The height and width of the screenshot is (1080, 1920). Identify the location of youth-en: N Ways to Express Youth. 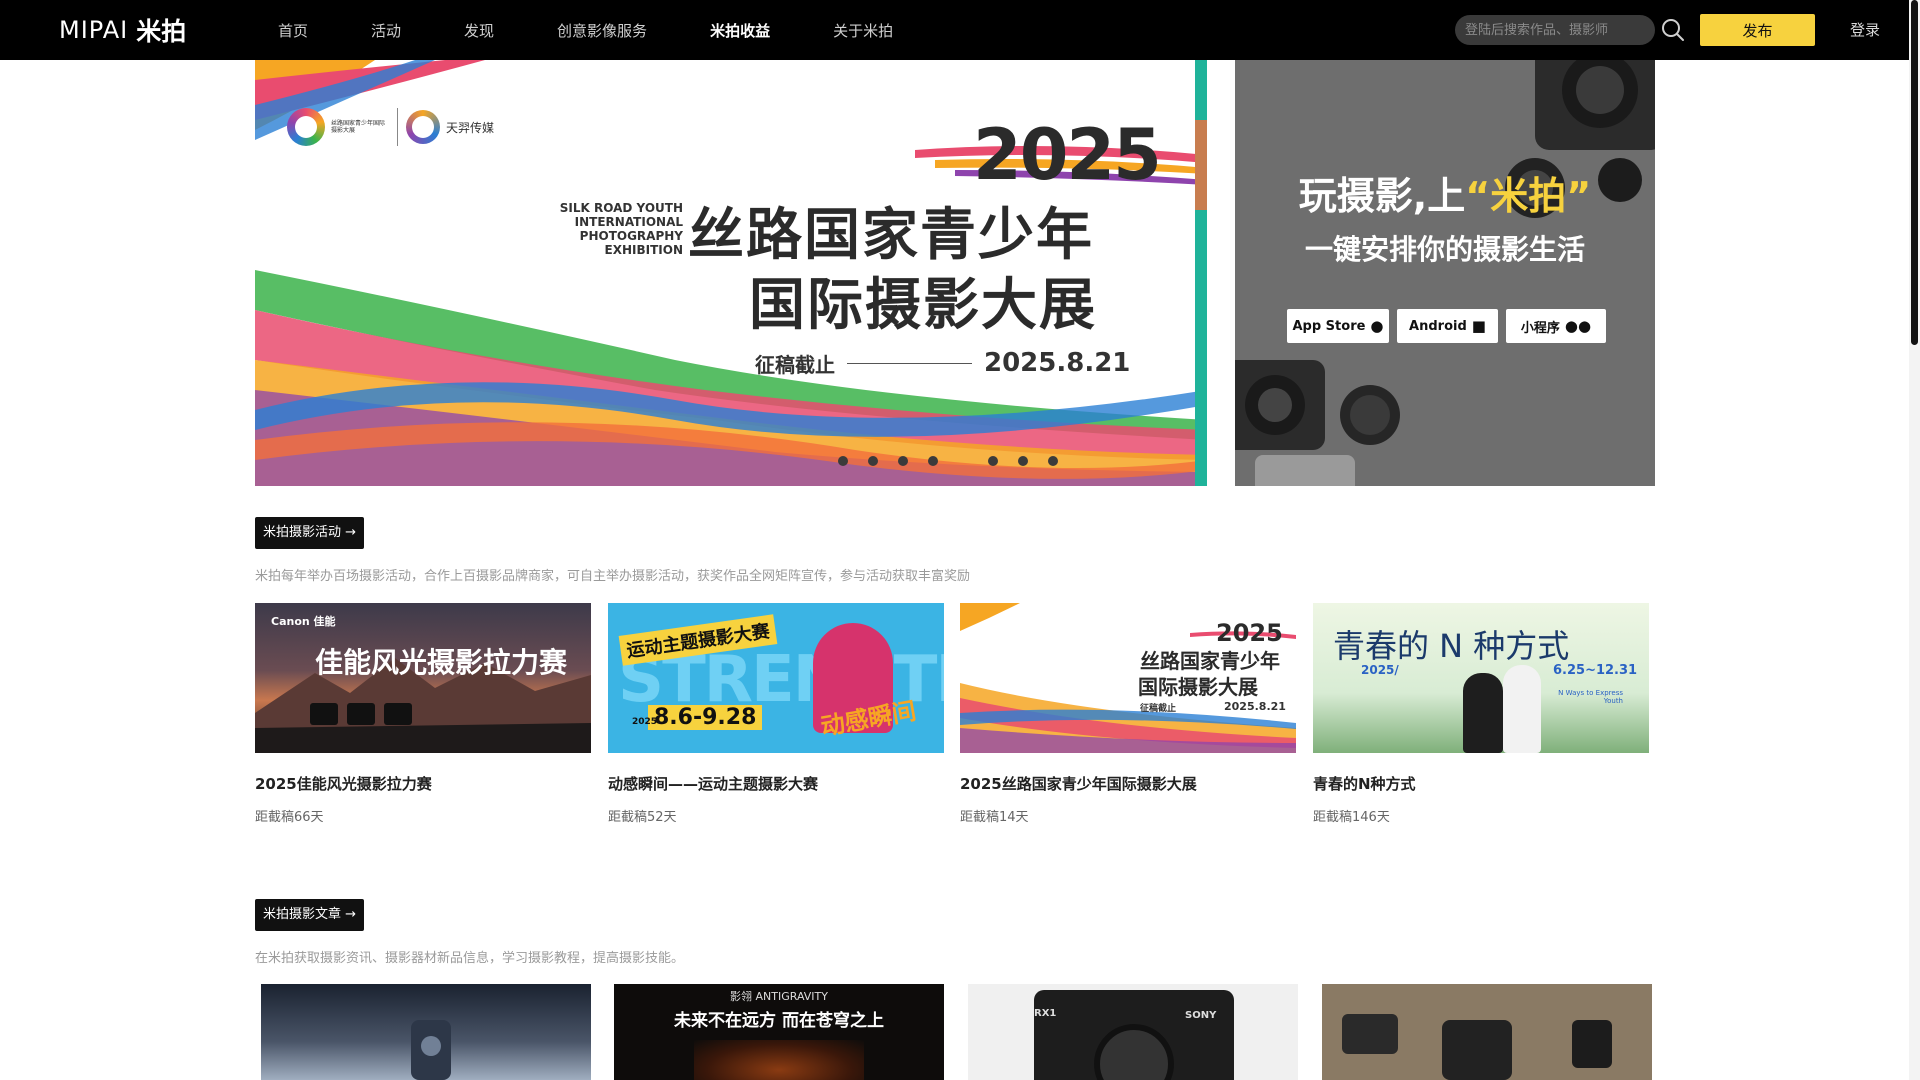
(1590, 697).